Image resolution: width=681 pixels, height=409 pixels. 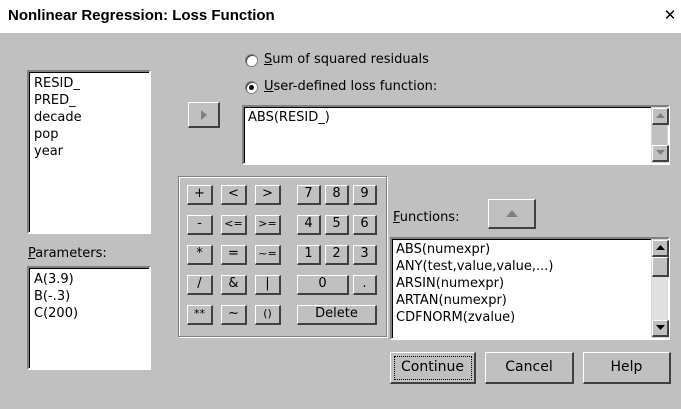 I want to click on continue-button: Continue, so click(x=433, y=368).